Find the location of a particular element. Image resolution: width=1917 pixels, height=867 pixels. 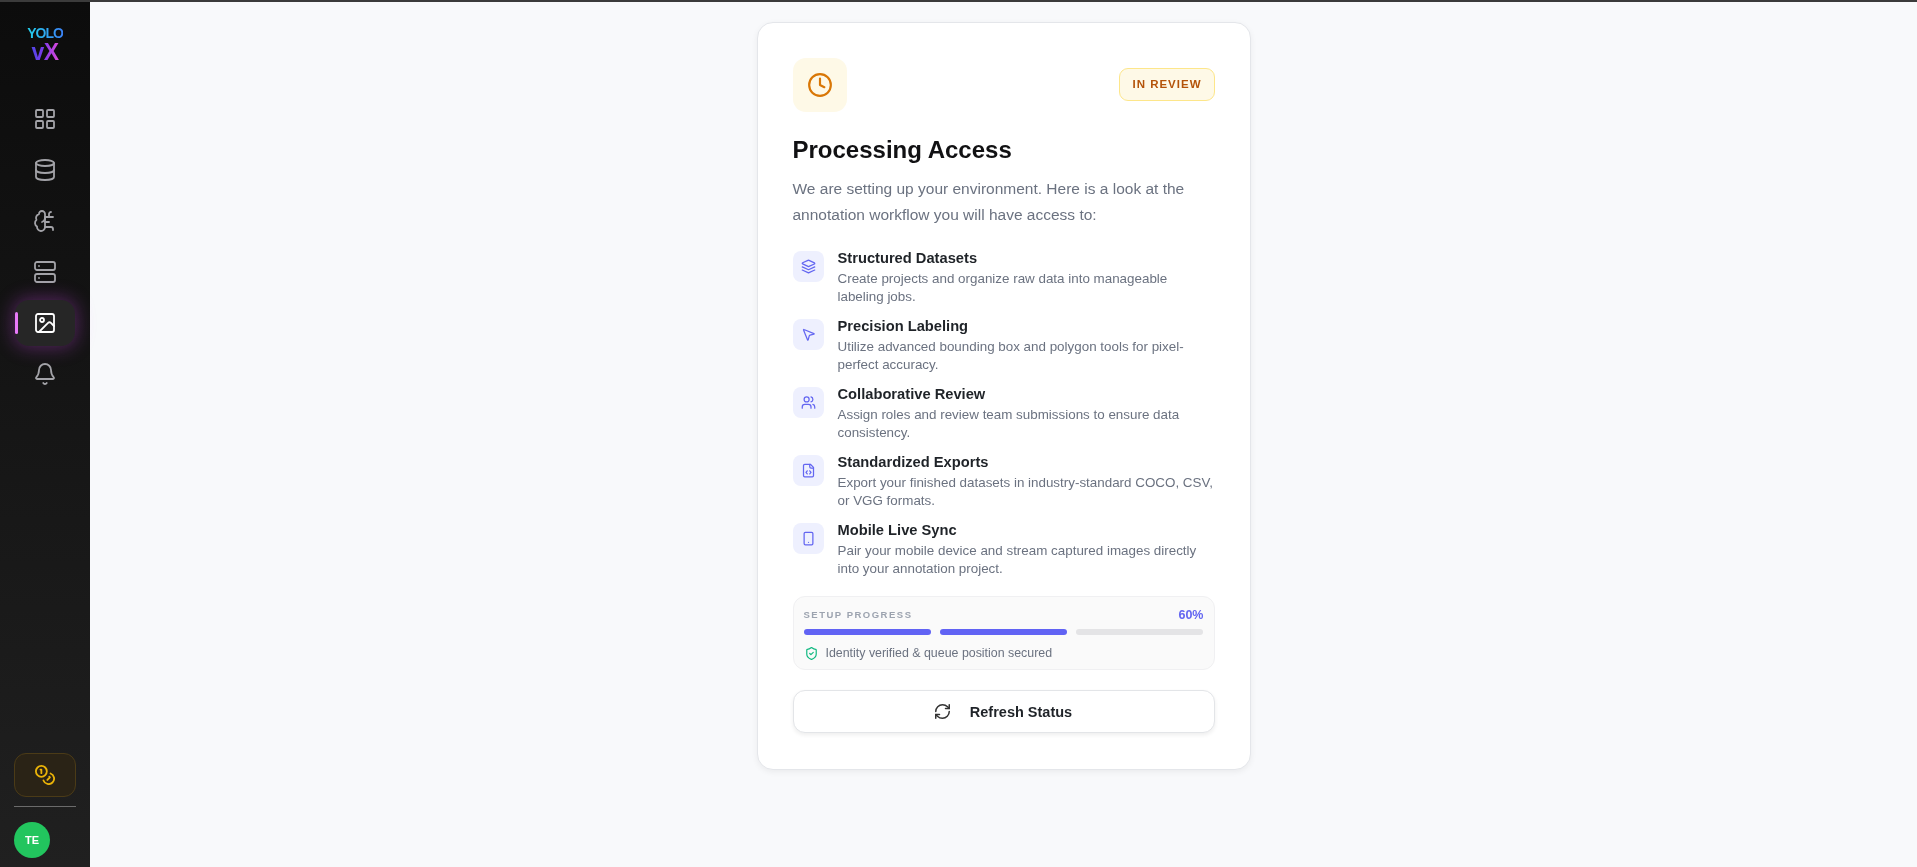

database-icon is located at coordinates (45, 170).